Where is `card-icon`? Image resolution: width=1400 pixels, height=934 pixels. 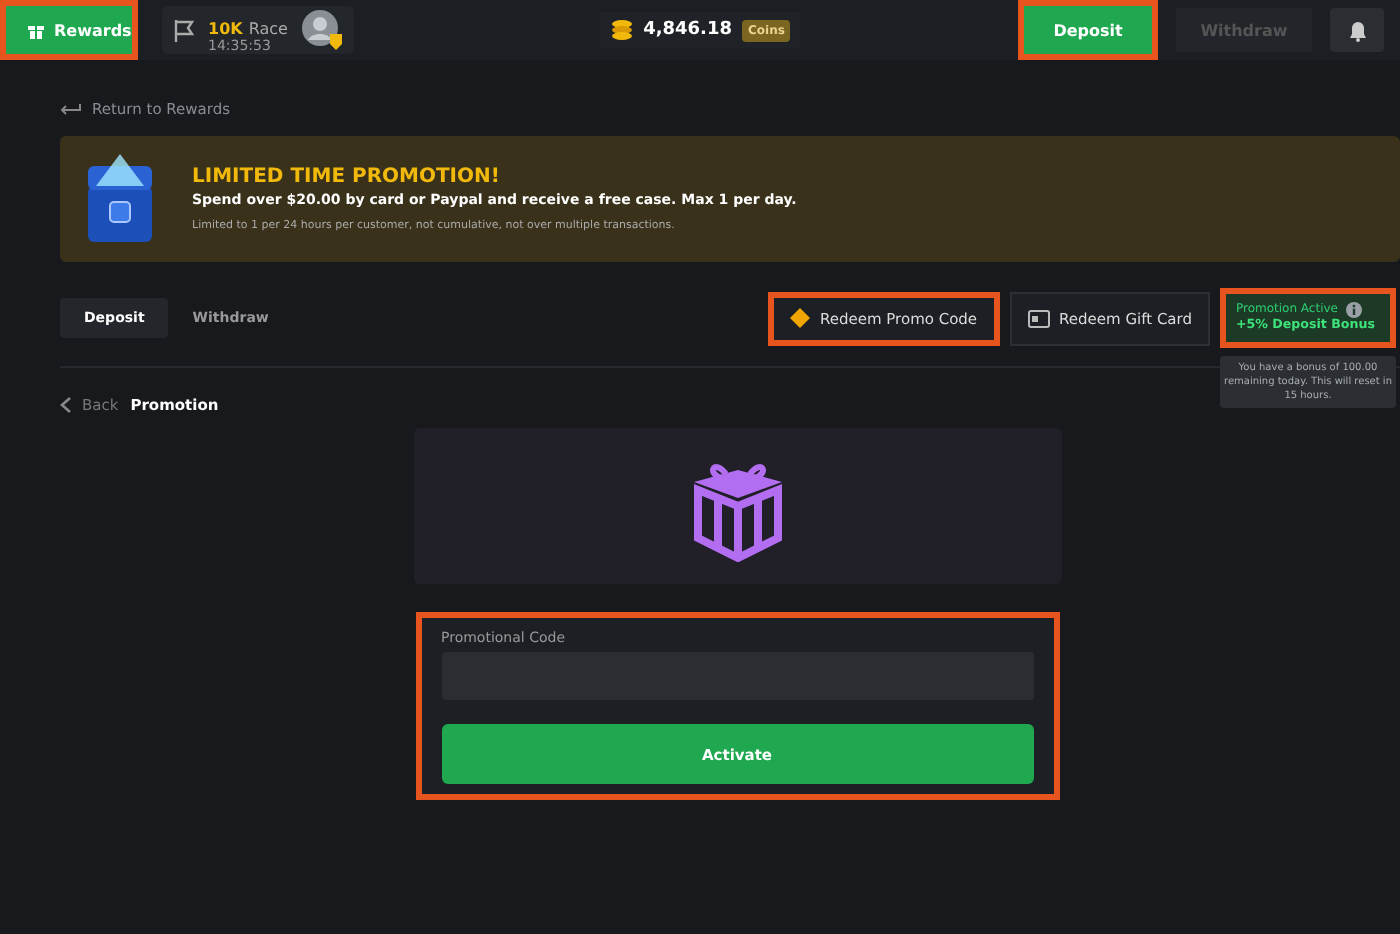 card-icon is located at coordinates (1038, 318).